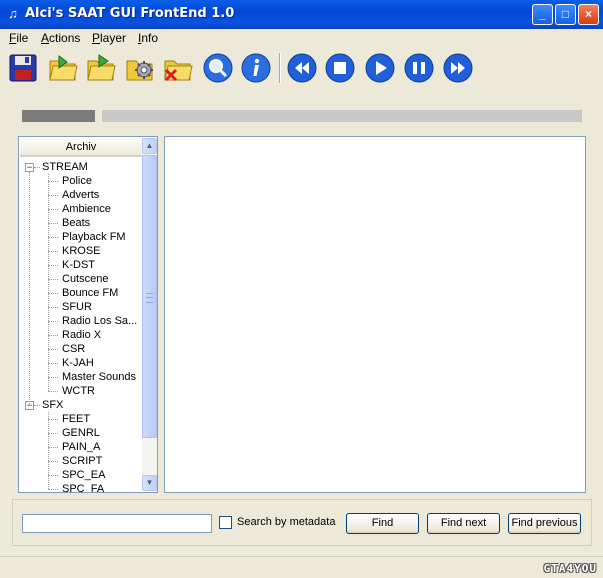  Describe the element at coordinates (301, 14) in the screenshot. I see `title-bar: ♫ Alci's SAAT GUI FrontEnd 1.0 _ □ ×` at that location.